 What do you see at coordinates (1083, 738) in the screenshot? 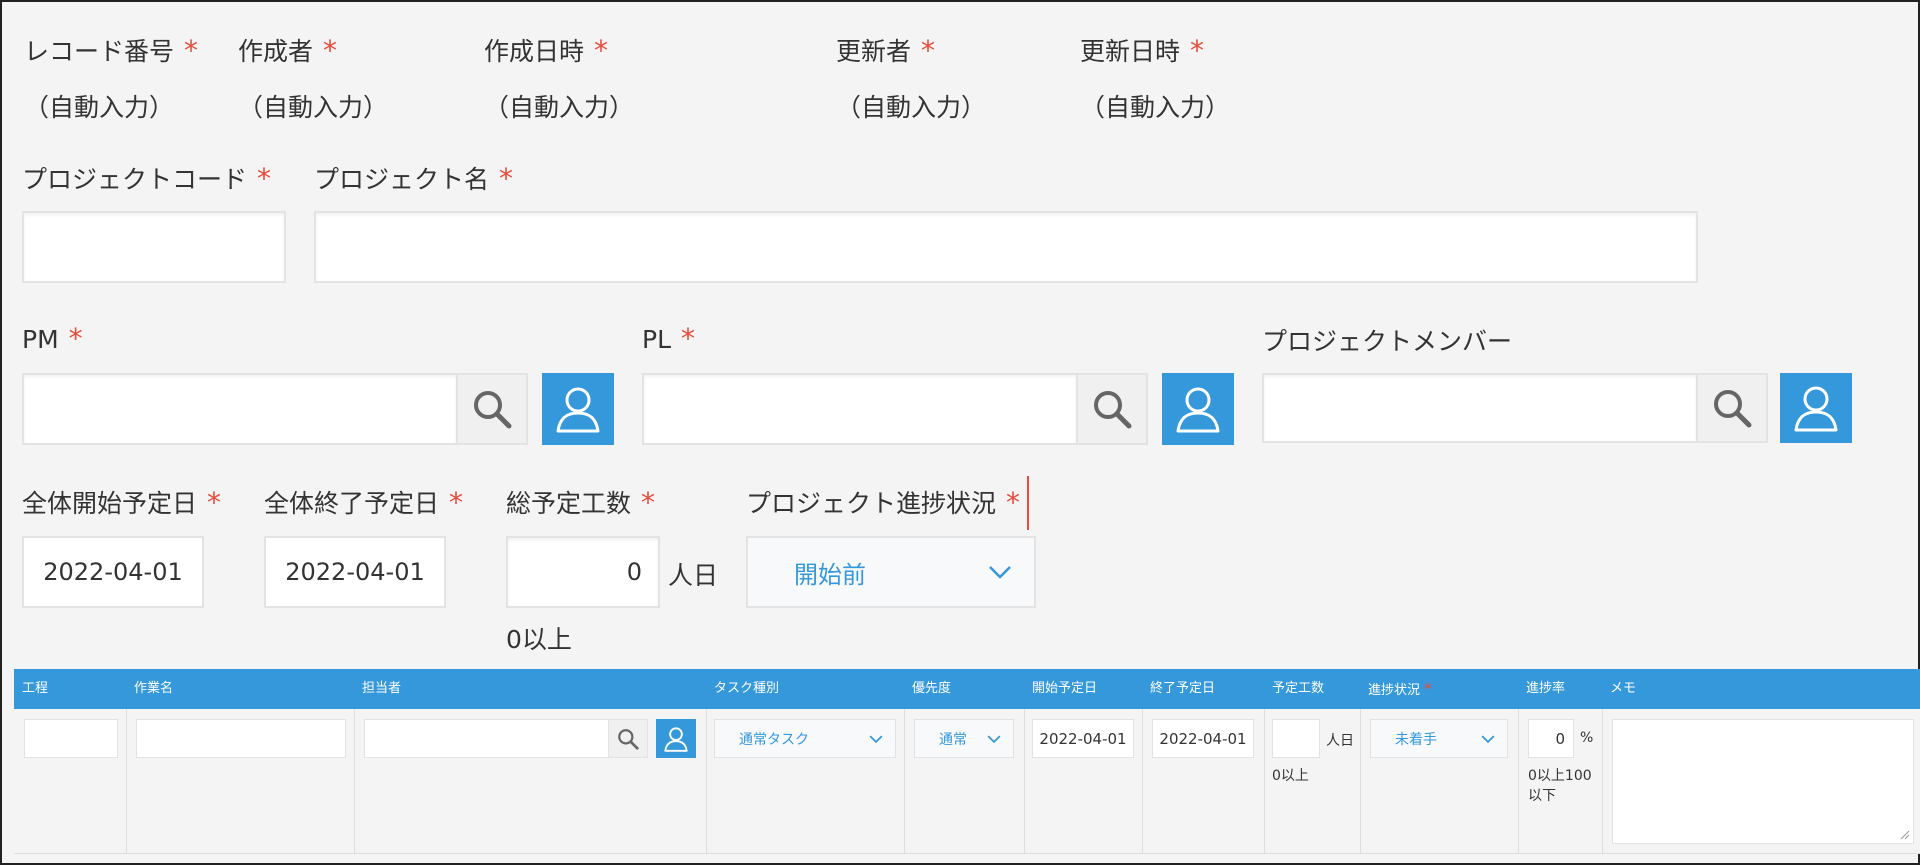
I see `row-start-date-input: 2022-04-01` at bounding box center [1083, 738].